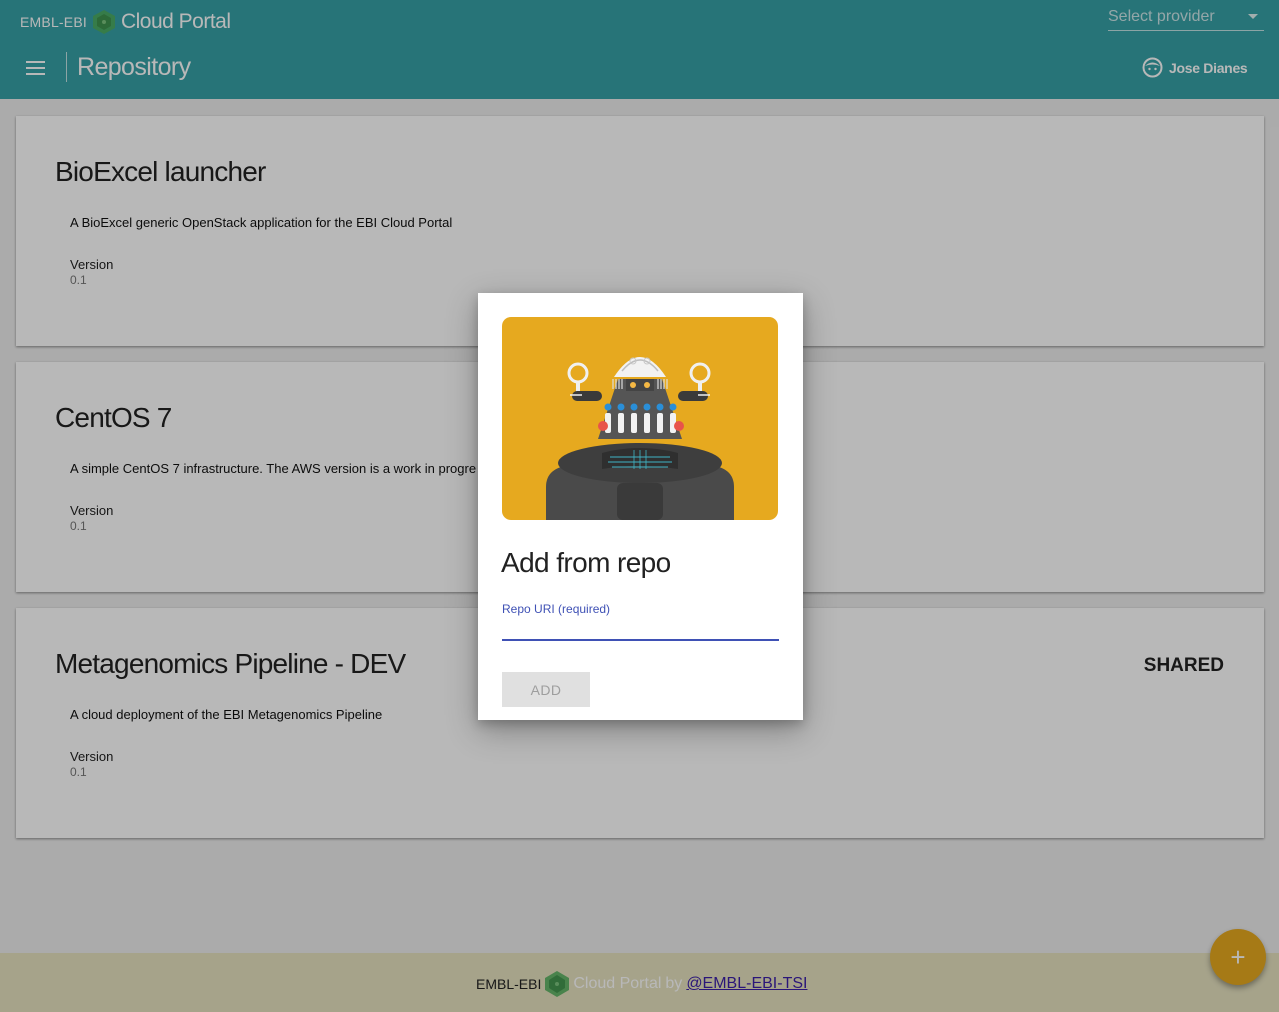  What do you see at coordinates (640, 628) in the screenshot?
I see `repo-uri-input` at bounding box center [640, 628].